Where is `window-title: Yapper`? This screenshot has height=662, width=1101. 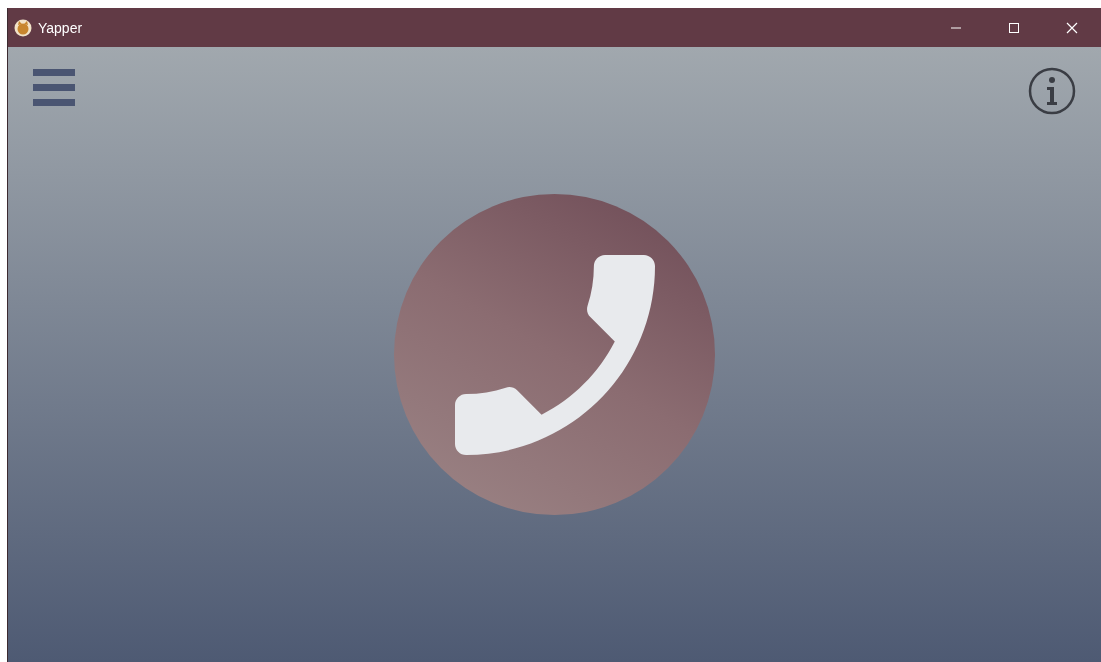 window-title: Yapper is located at coordinates (60, 27).